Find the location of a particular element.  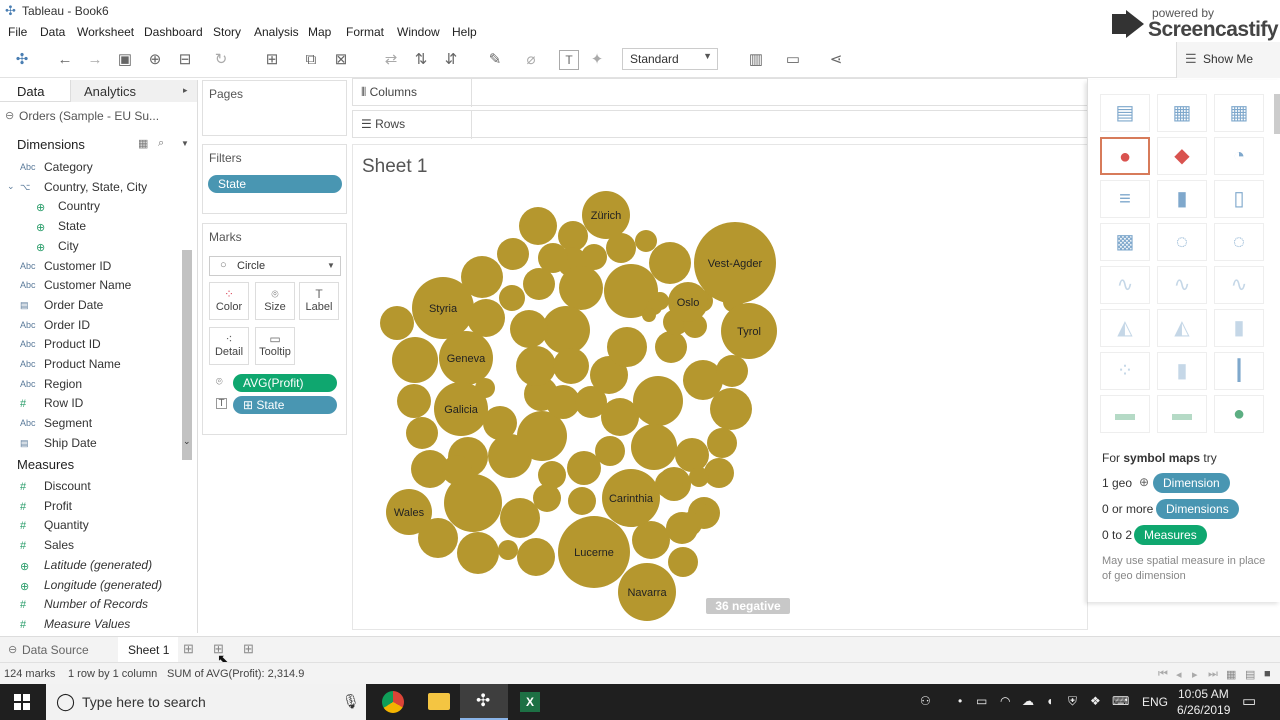

tab-data-source: Data Source is located at coordinates (55, 650).